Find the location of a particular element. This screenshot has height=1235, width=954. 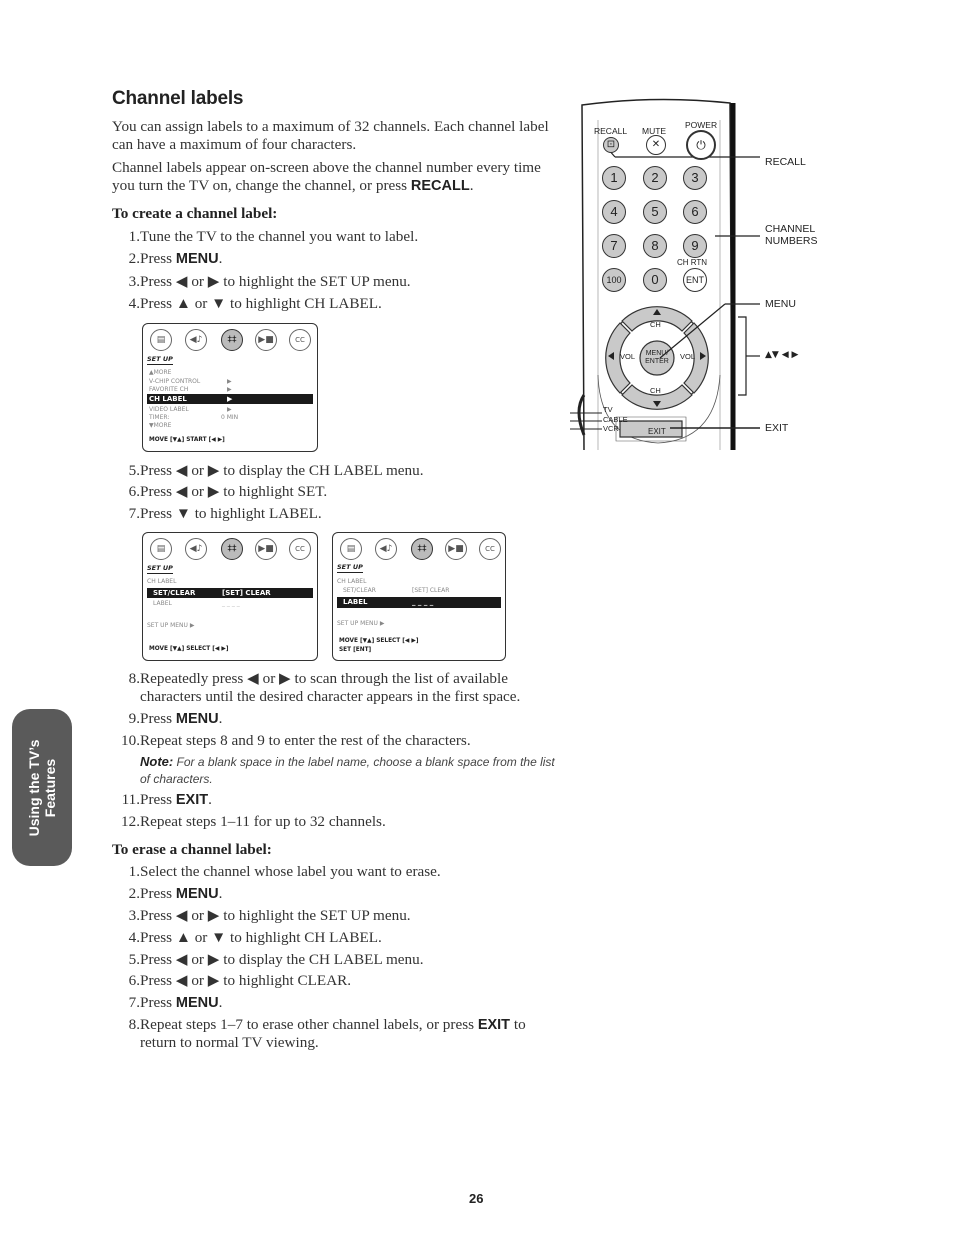

osd-menu-item: CH LABEL ▶ is located at coordinates (230, 399).